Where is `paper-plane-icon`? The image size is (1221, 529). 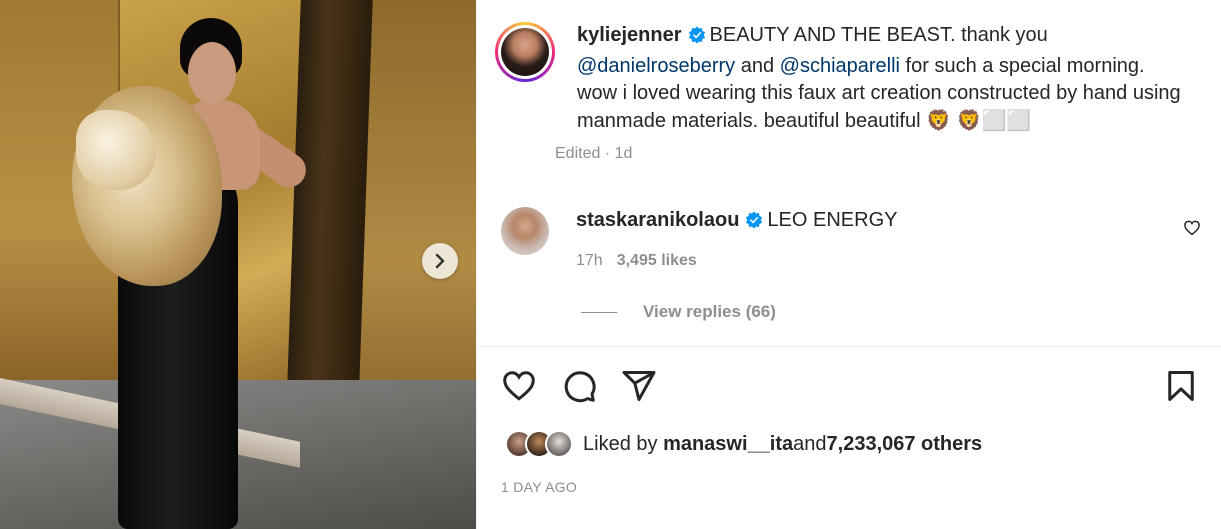 paper-plane-icon is located at coordinates (639, 386).